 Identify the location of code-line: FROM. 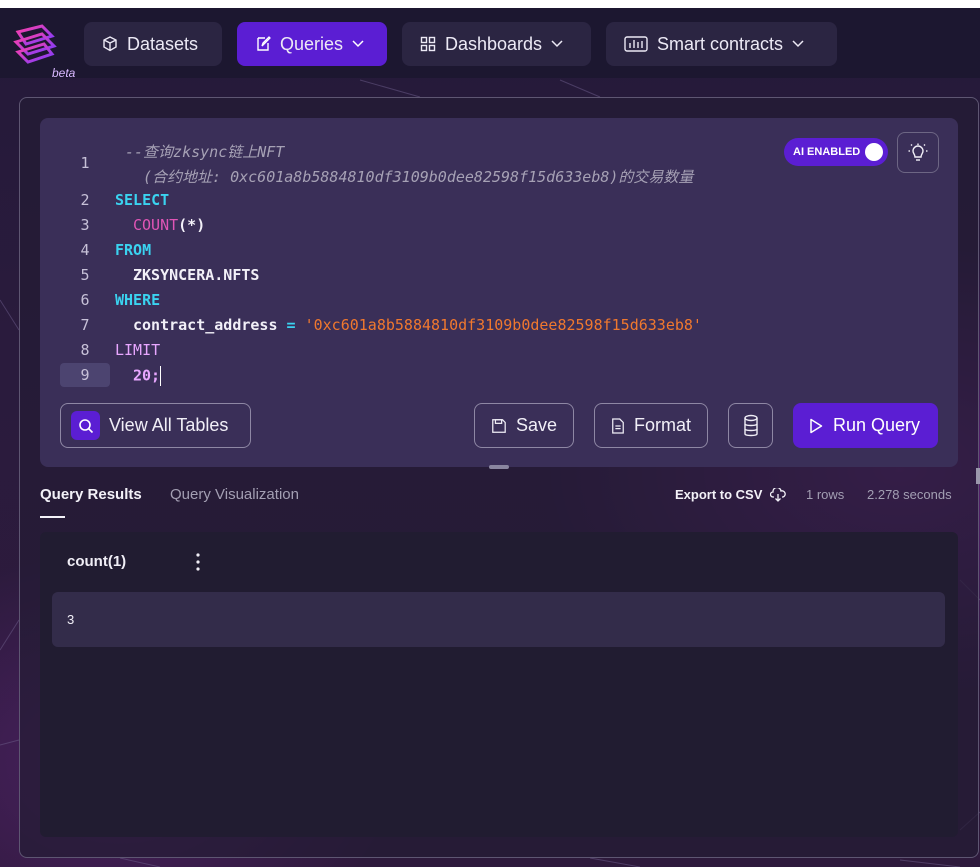
(133, 250).